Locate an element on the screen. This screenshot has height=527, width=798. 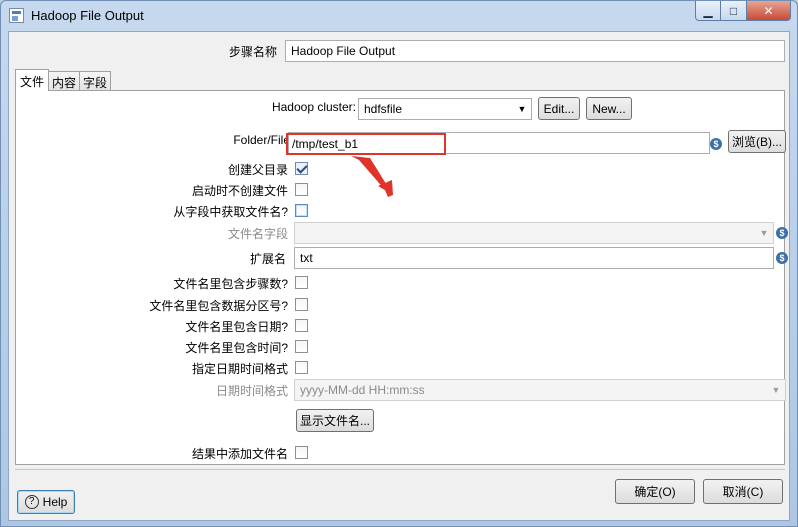
window-title: Hadoop File Output is located at coordinates (87, 15).